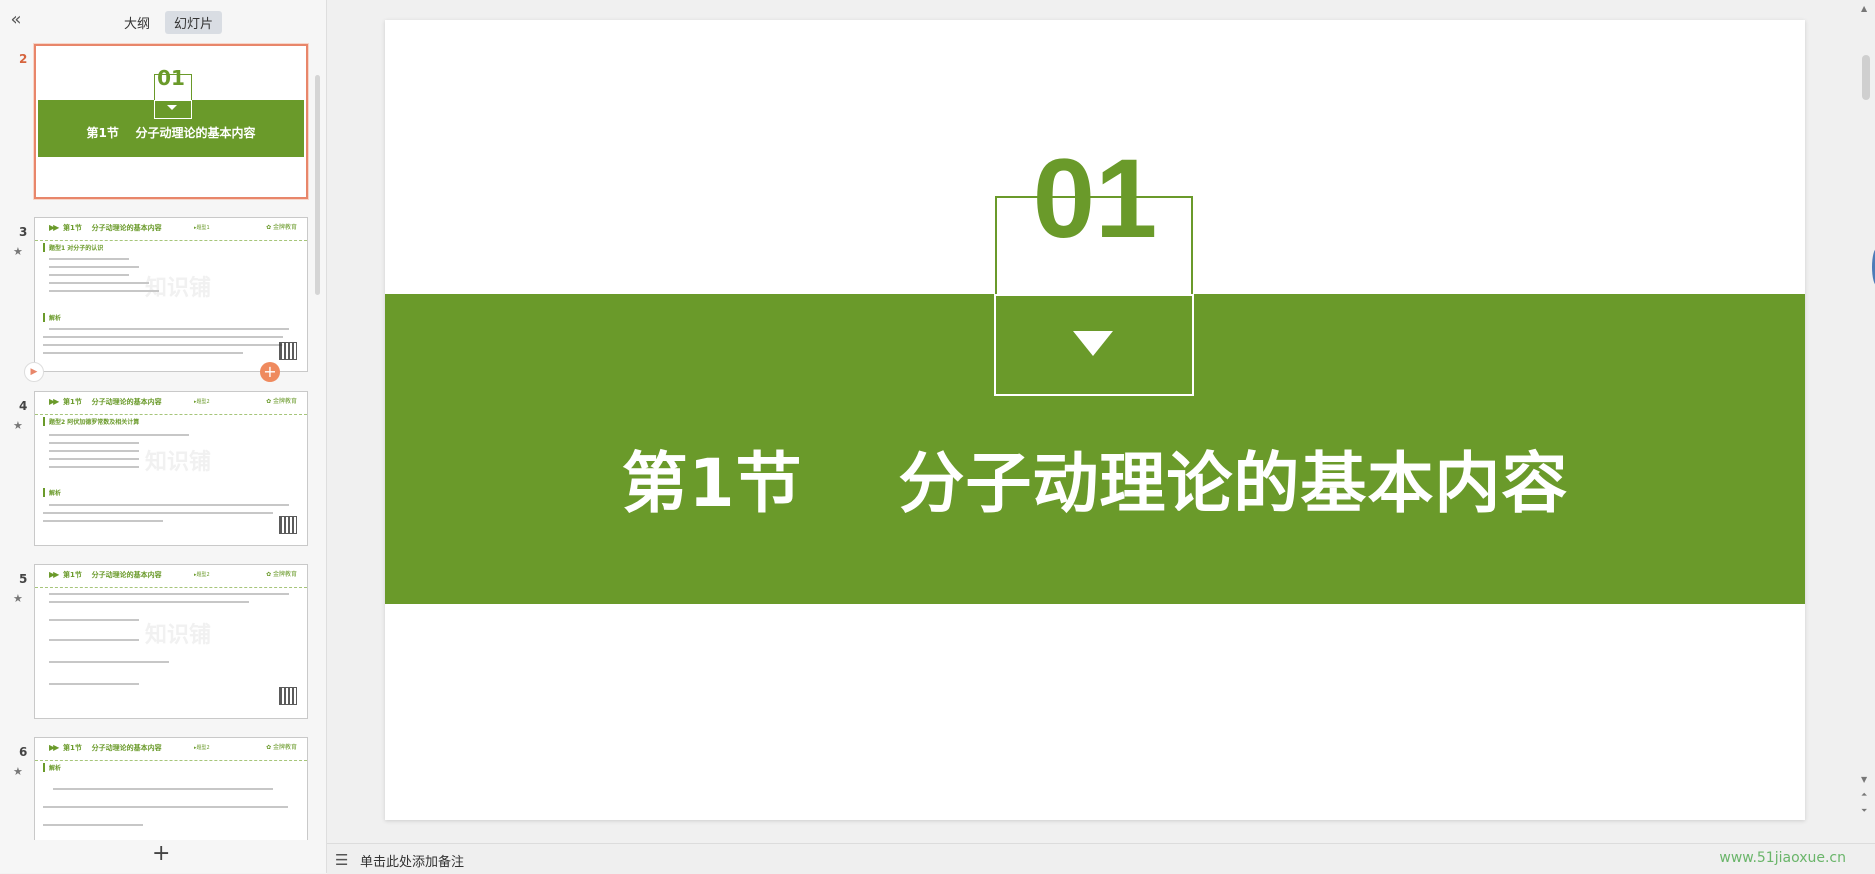 Image resolution: width=1875 pixels, height=874 pixels. What do you see at coordinates (1095, 199) in the screenshot?
I see `slide-number-heading: 01` at bounding box center [1095, 199].